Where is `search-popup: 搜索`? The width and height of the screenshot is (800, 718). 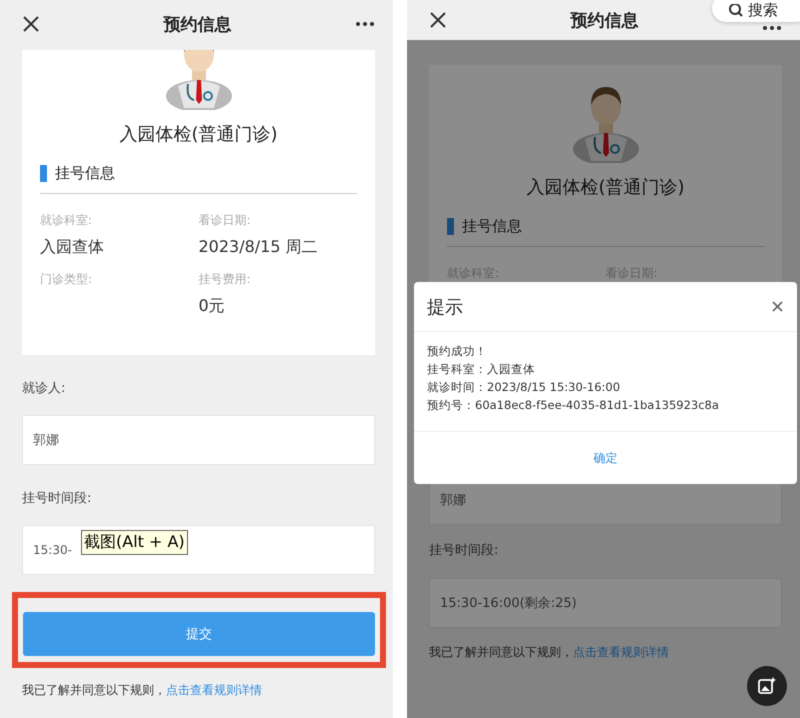
search-popup: 搜索 is located at coordinates (756, 11).